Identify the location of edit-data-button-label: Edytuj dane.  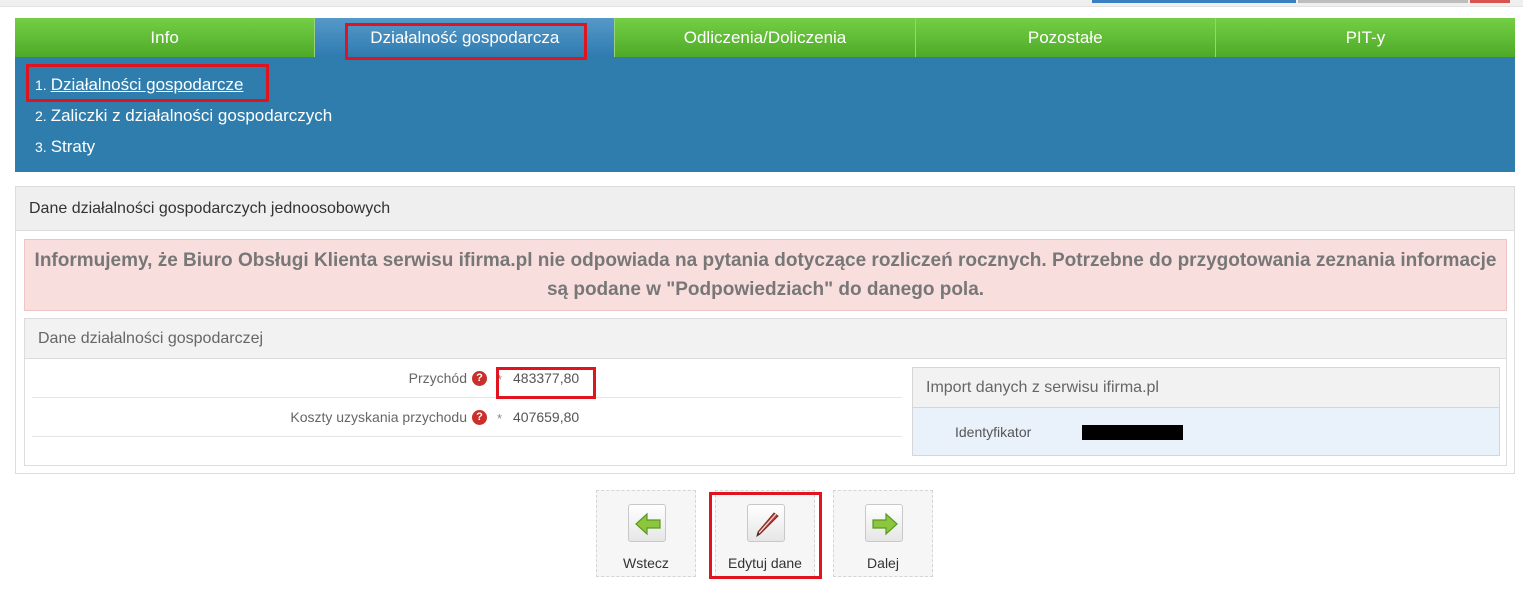
(765, 563).